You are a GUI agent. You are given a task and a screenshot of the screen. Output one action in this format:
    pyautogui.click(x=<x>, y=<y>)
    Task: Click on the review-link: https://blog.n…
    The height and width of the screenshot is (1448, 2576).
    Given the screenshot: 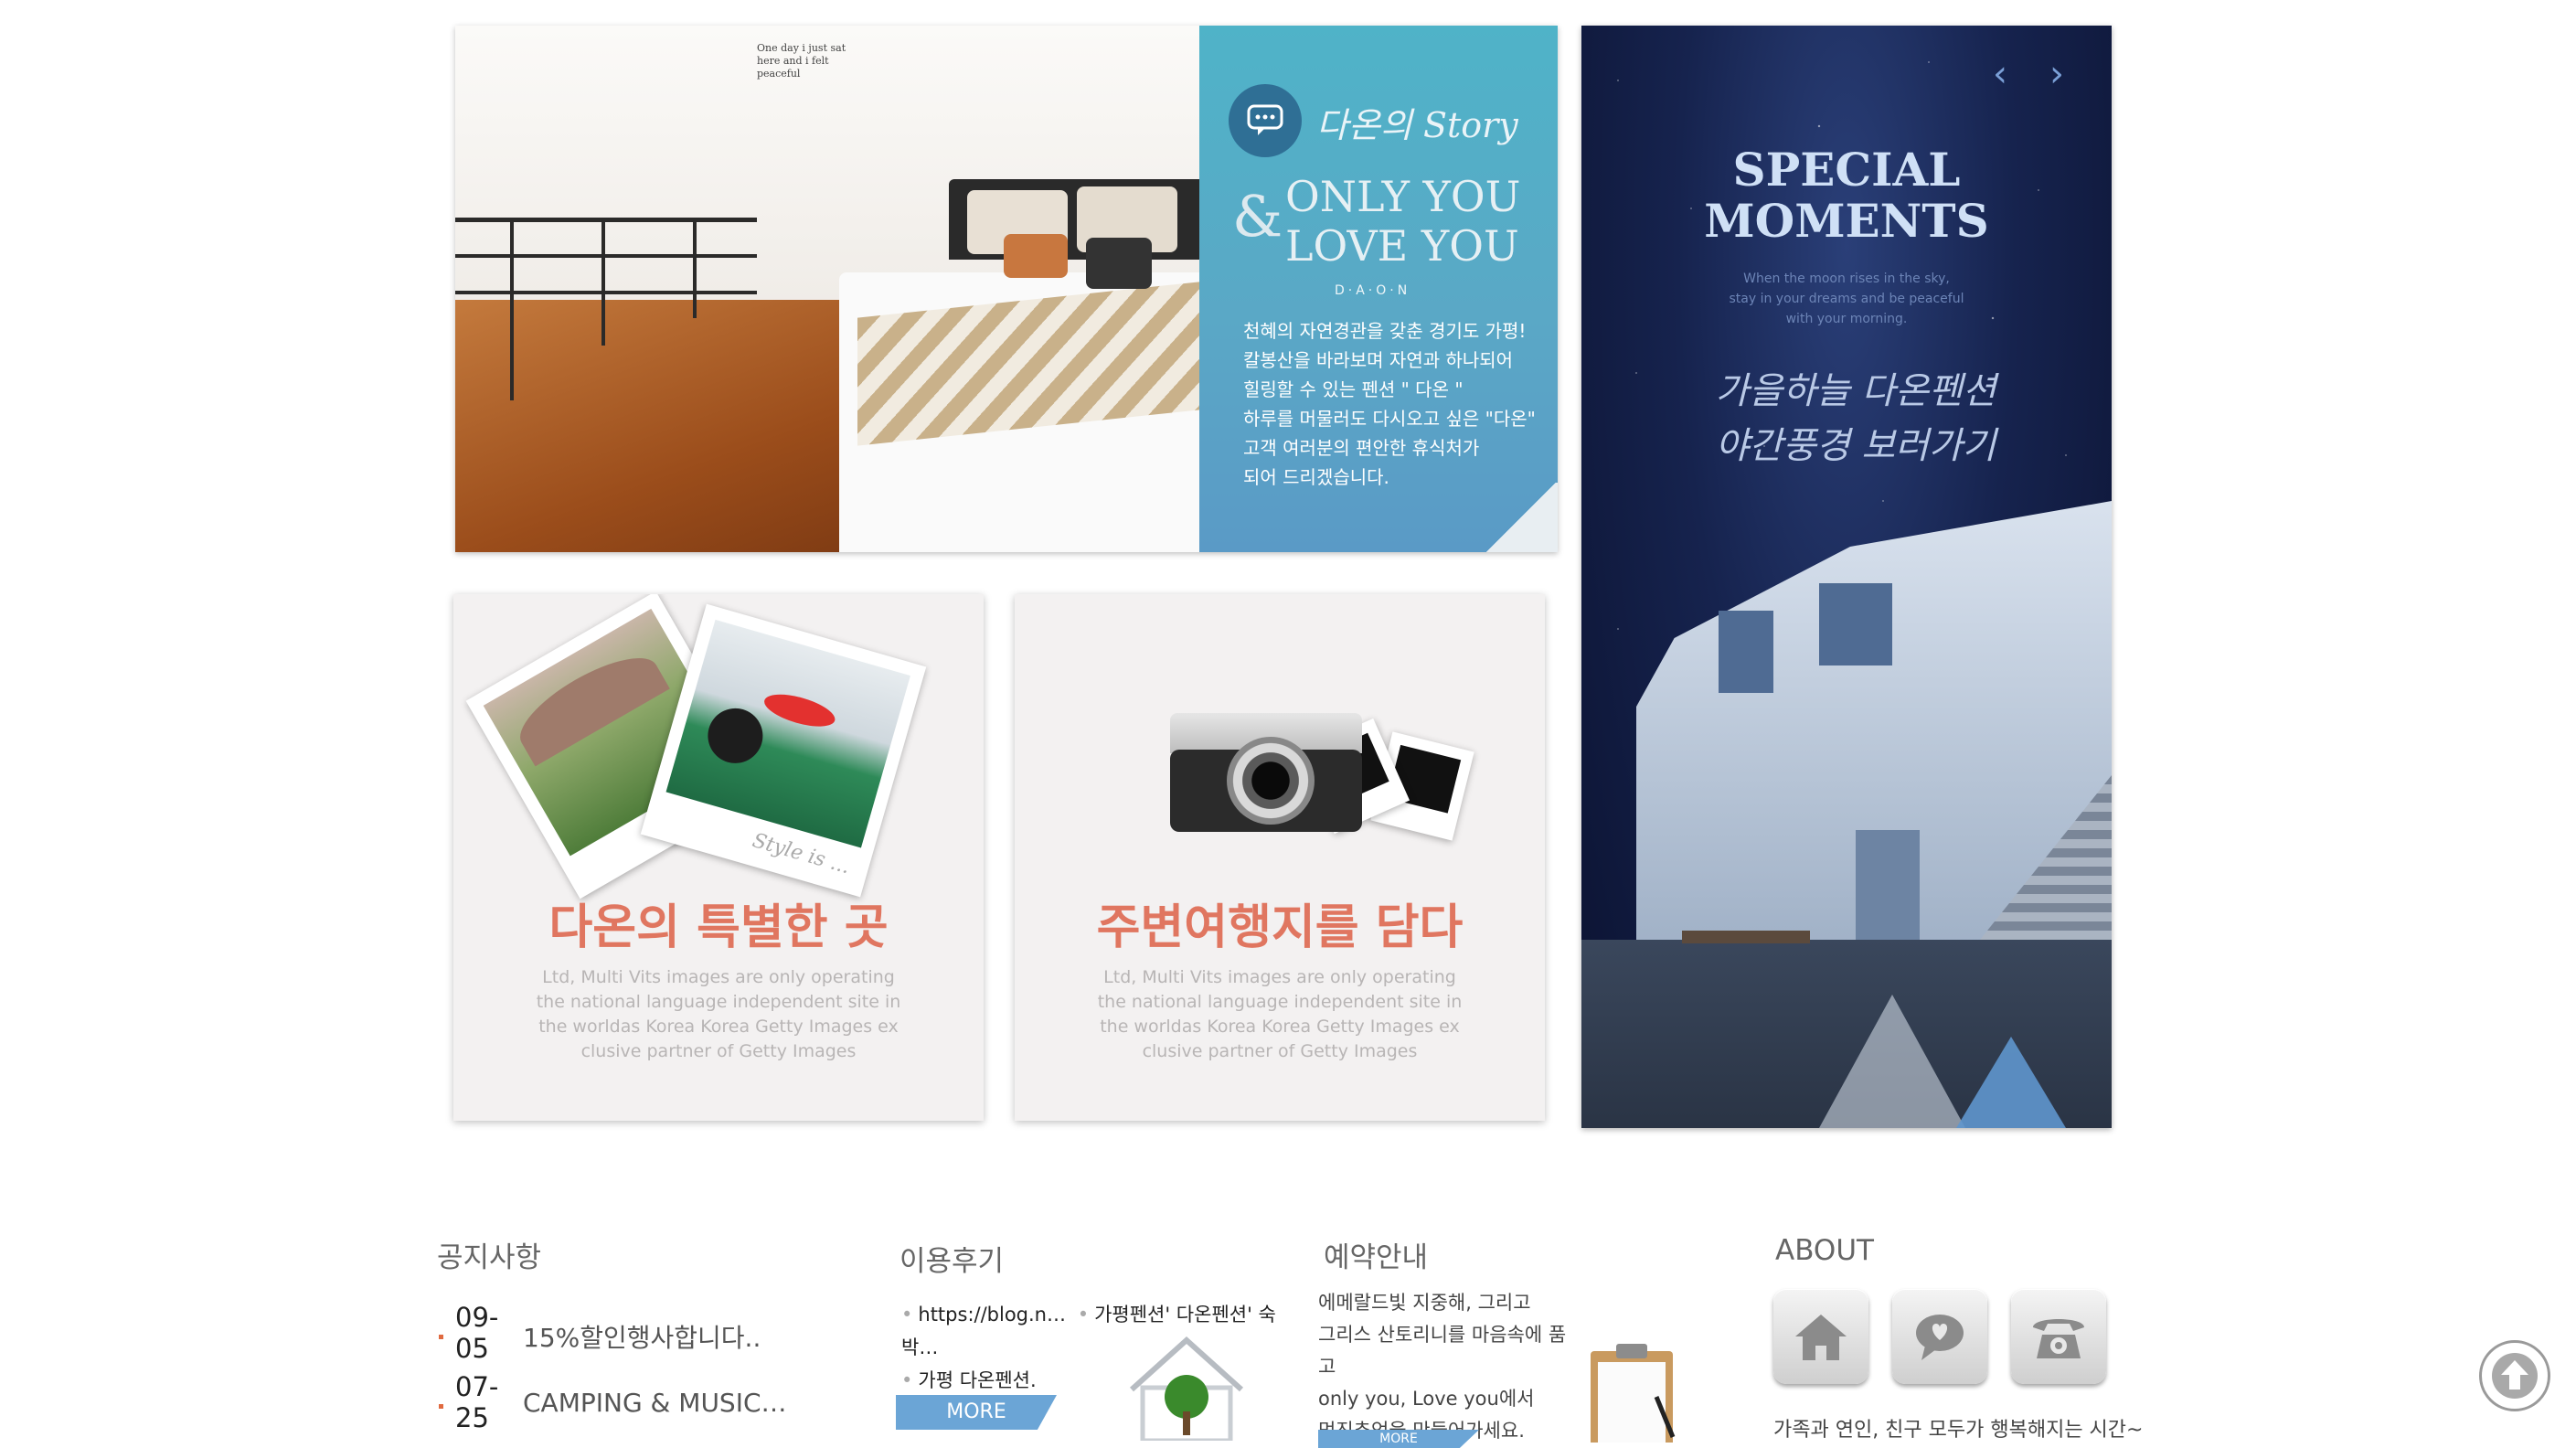 What is the action you would take?
    pyautogui.click(x=992, y=1315)
    